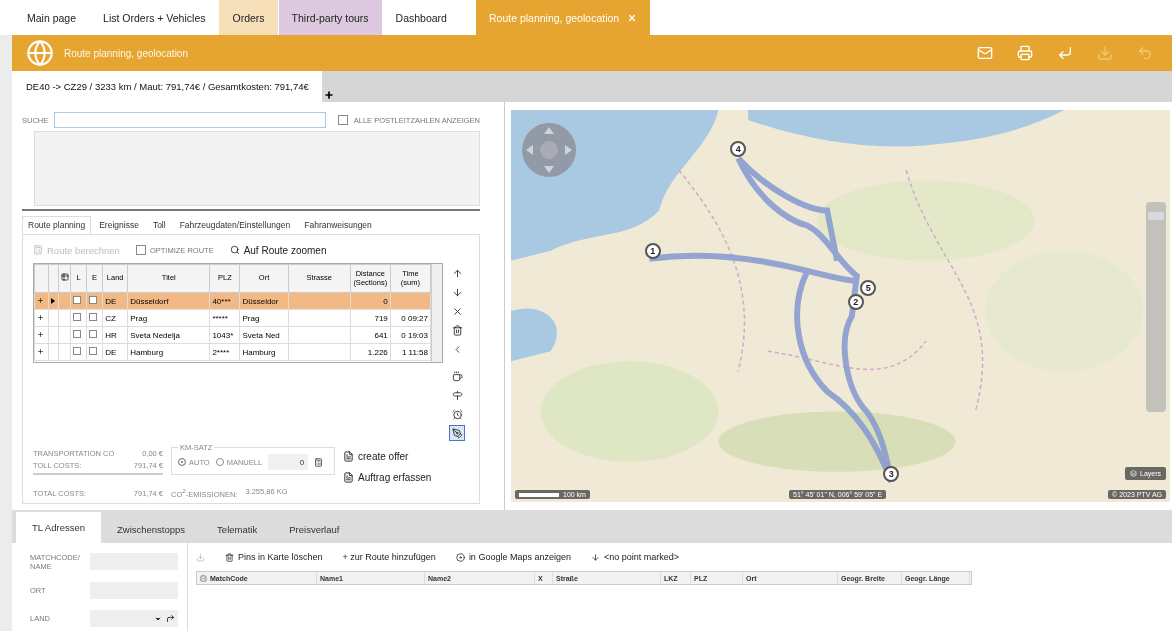  I want to click on table-cell: CZ, so click(110, 318).